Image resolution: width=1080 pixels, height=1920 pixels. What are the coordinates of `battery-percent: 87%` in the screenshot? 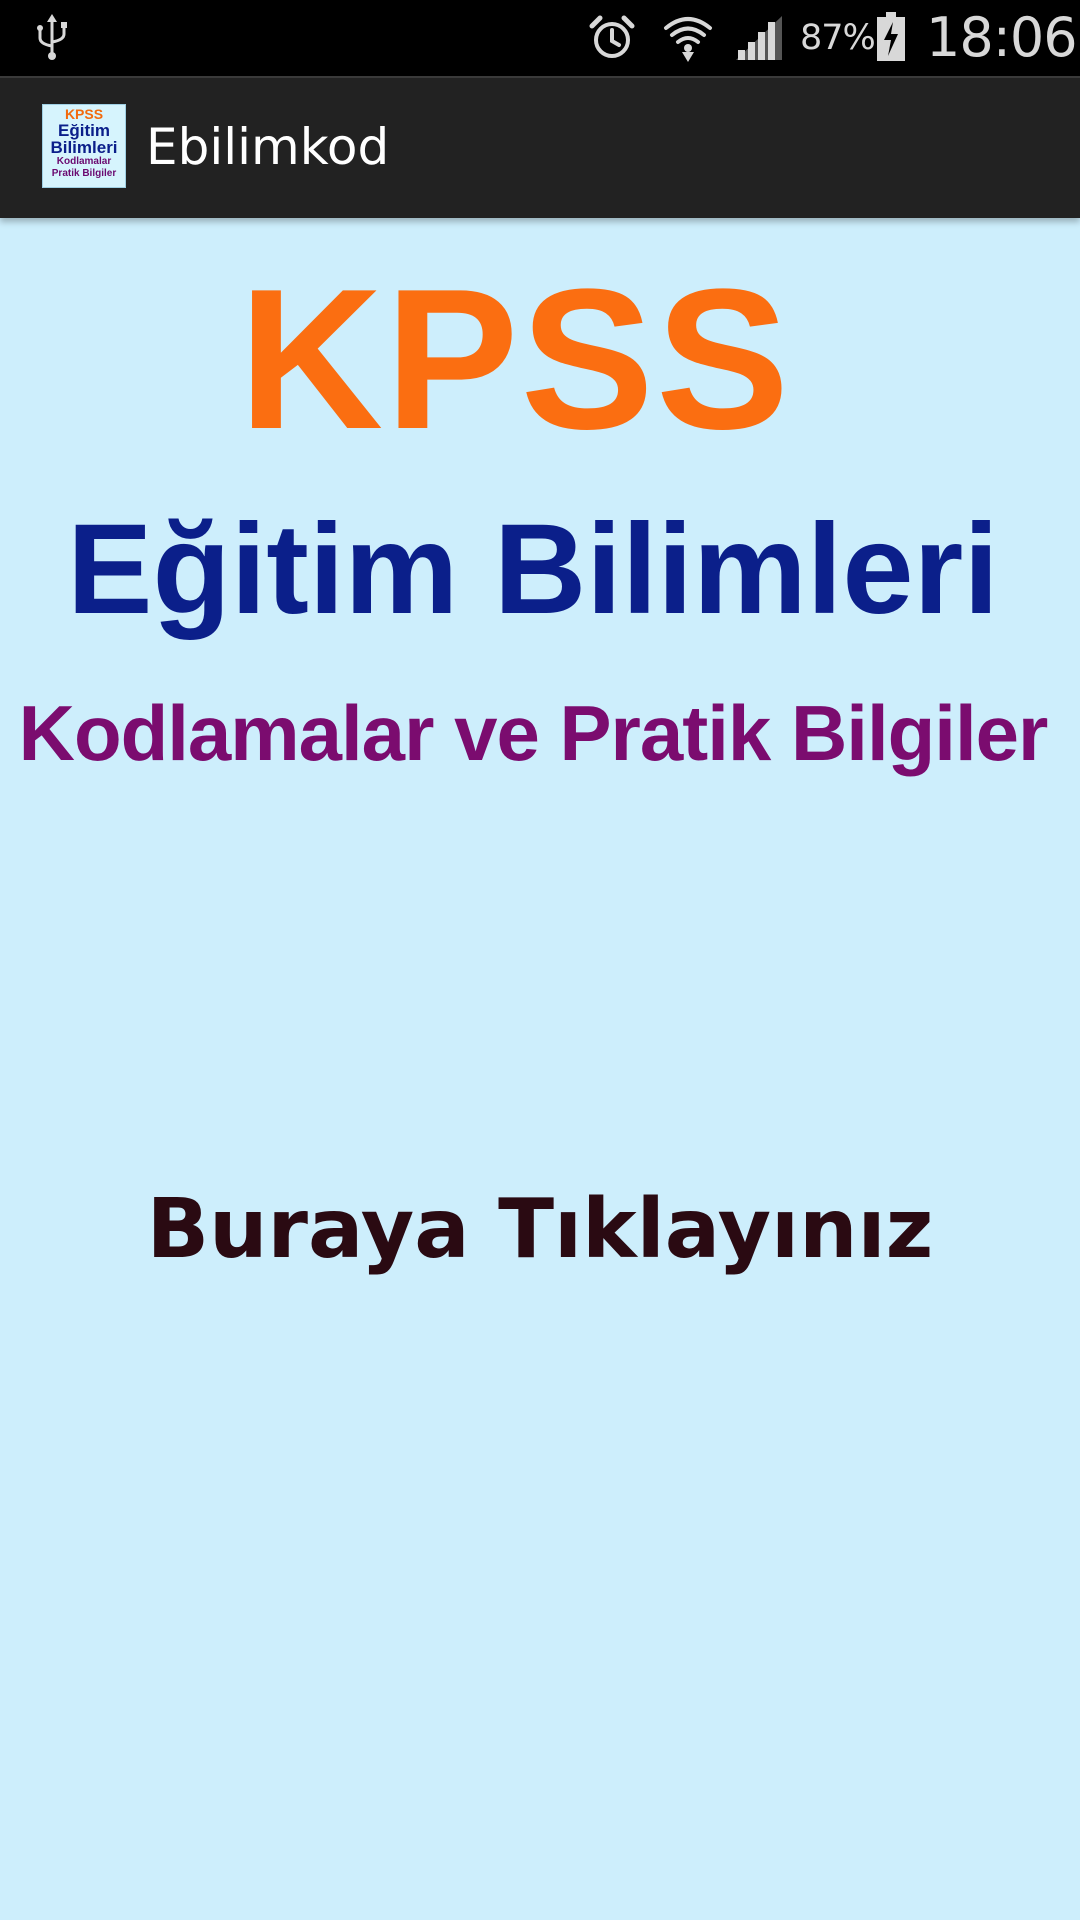 It's located at (838, 38).